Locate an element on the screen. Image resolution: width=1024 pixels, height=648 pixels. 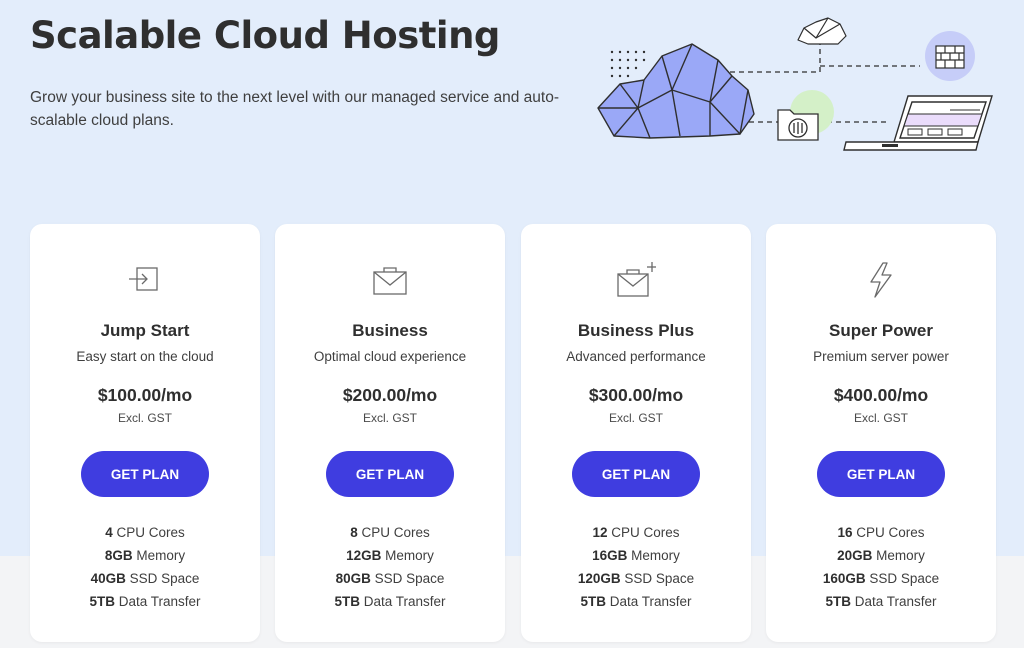
spec-ssd: 160GB SSD Space is located at coordinates (881, 578).